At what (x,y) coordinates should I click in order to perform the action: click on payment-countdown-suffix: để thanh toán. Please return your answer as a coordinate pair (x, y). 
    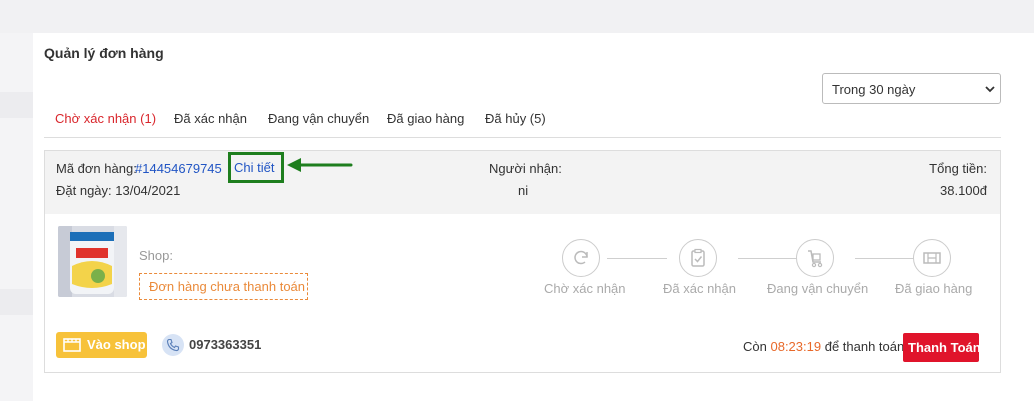
    Looking at the image, I should click on (864, 346).